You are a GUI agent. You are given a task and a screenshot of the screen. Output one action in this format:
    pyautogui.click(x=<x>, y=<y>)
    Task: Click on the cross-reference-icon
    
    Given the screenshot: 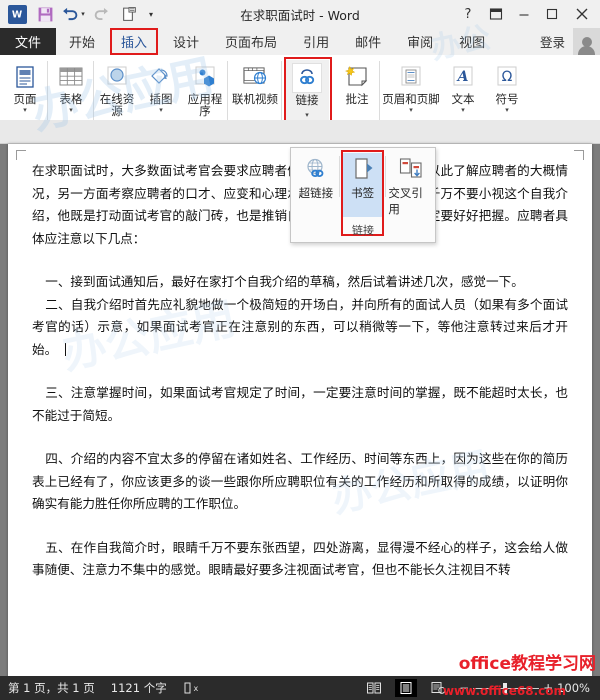 What is the action you would take?
    pyautogui.click(x=411, y=169)
    